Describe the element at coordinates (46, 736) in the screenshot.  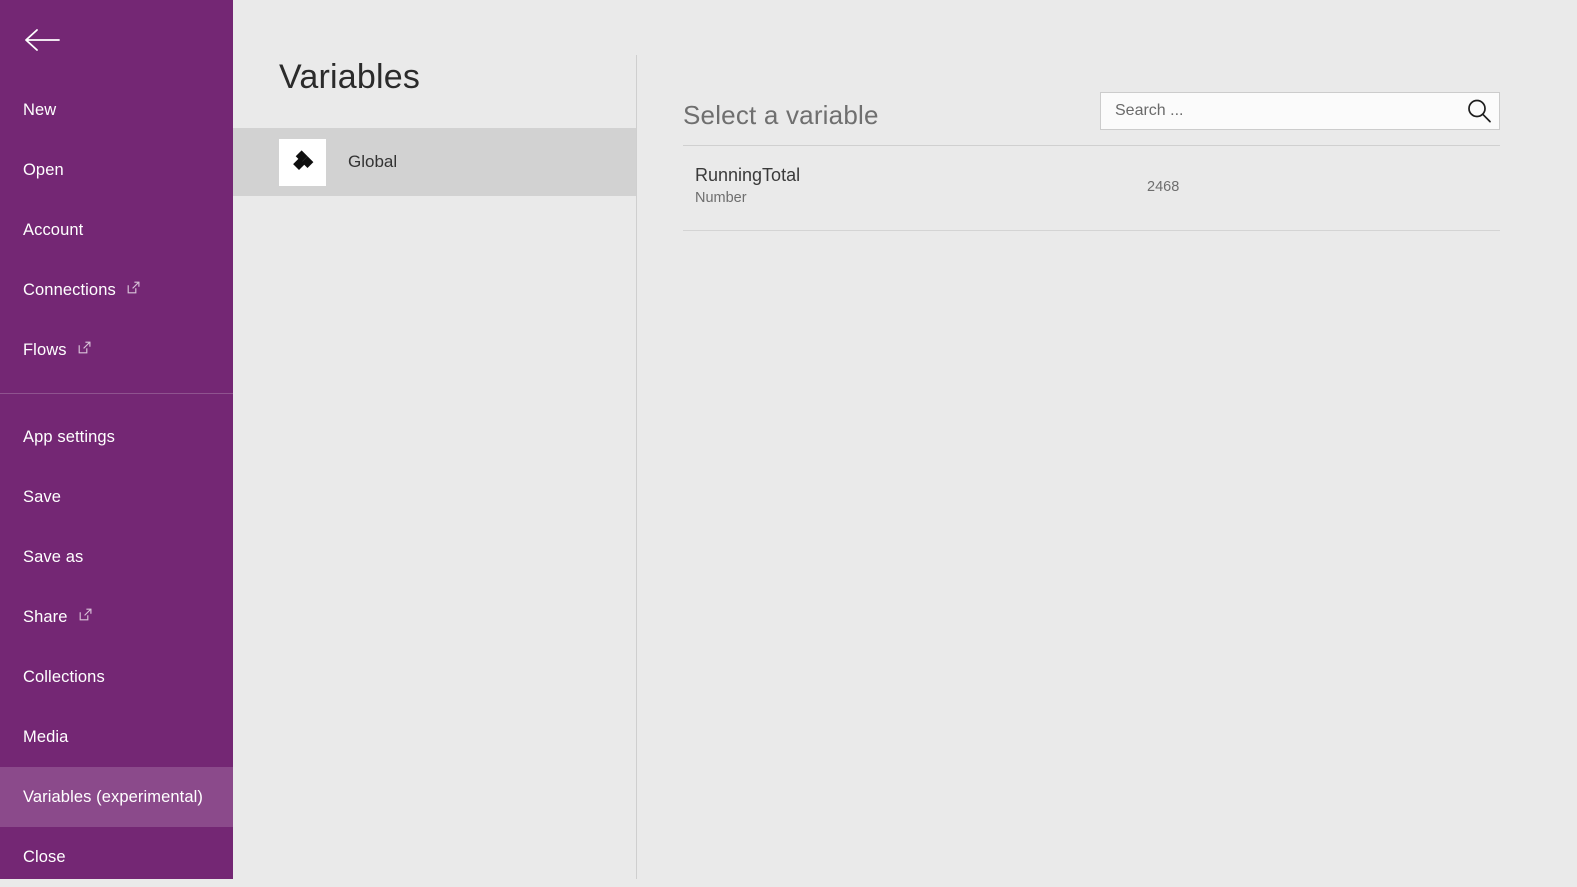
I see `sidebar-item-label: Media` at that location.